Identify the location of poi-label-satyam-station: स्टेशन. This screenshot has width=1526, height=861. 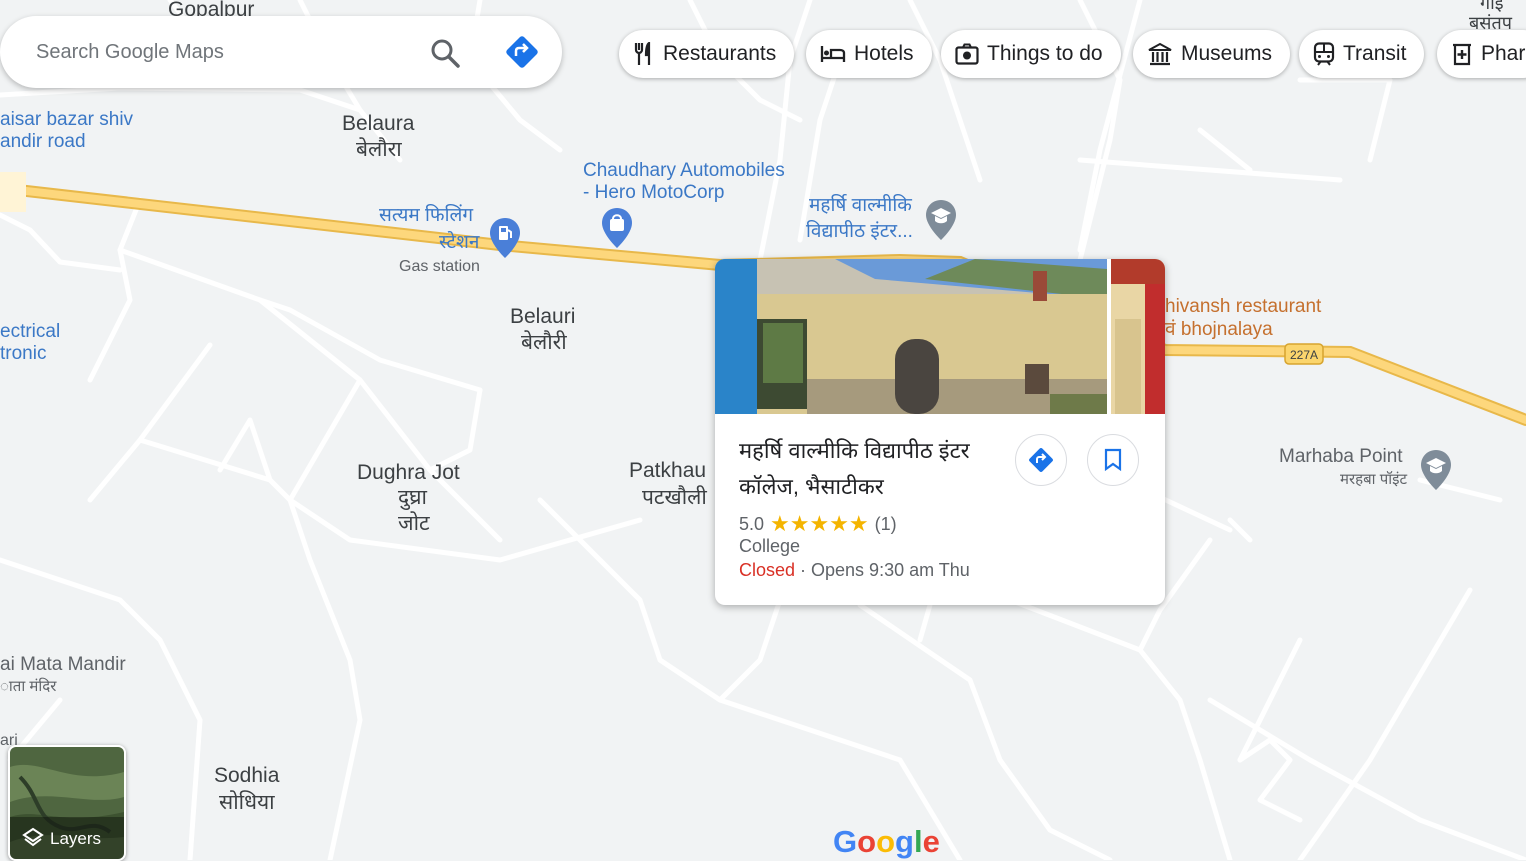
(459, 243).